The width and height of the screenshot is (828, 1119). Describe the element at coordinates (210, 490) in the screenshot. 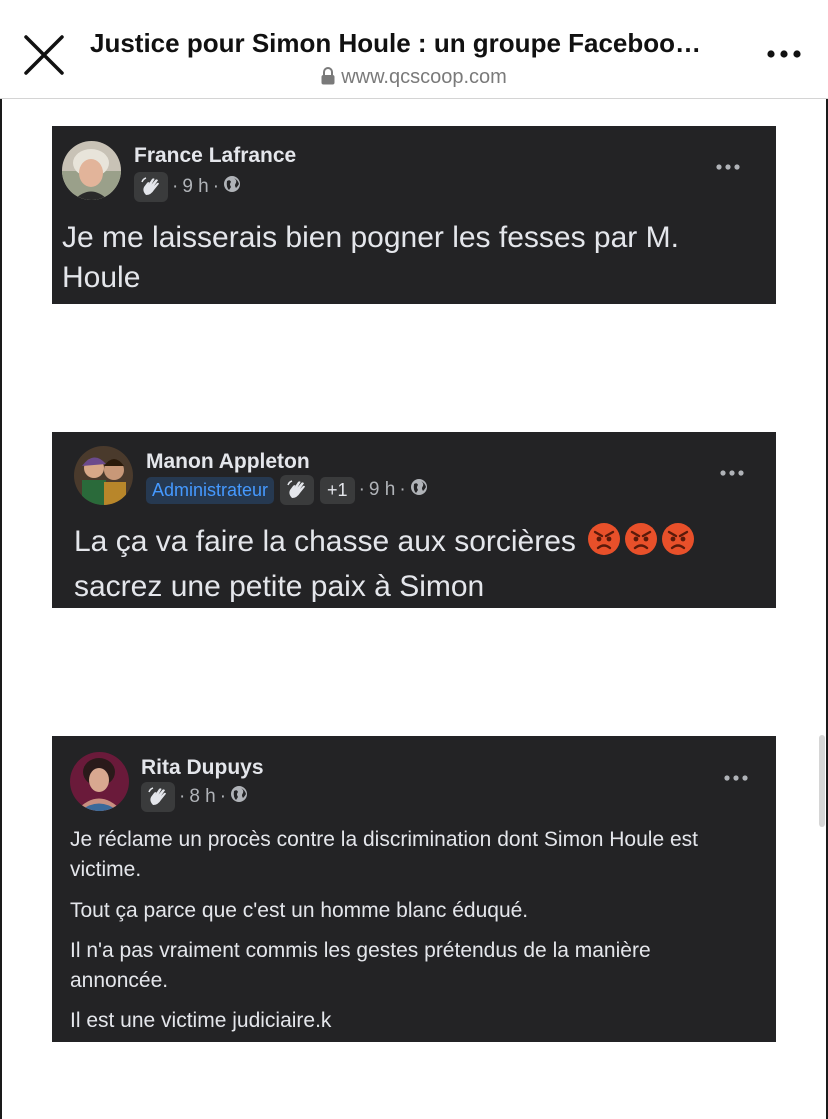

I see `admin-badge: Administrateur` at that location.